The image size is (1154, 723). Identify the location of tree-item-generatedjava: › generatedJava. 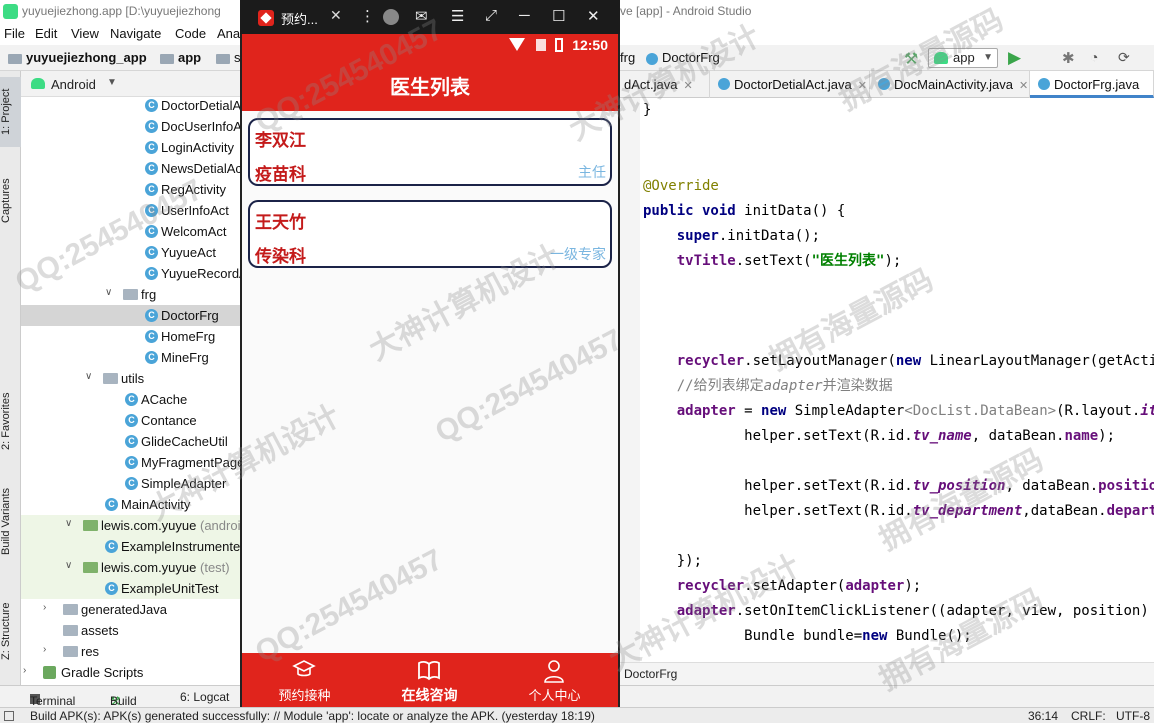
(130, 609).